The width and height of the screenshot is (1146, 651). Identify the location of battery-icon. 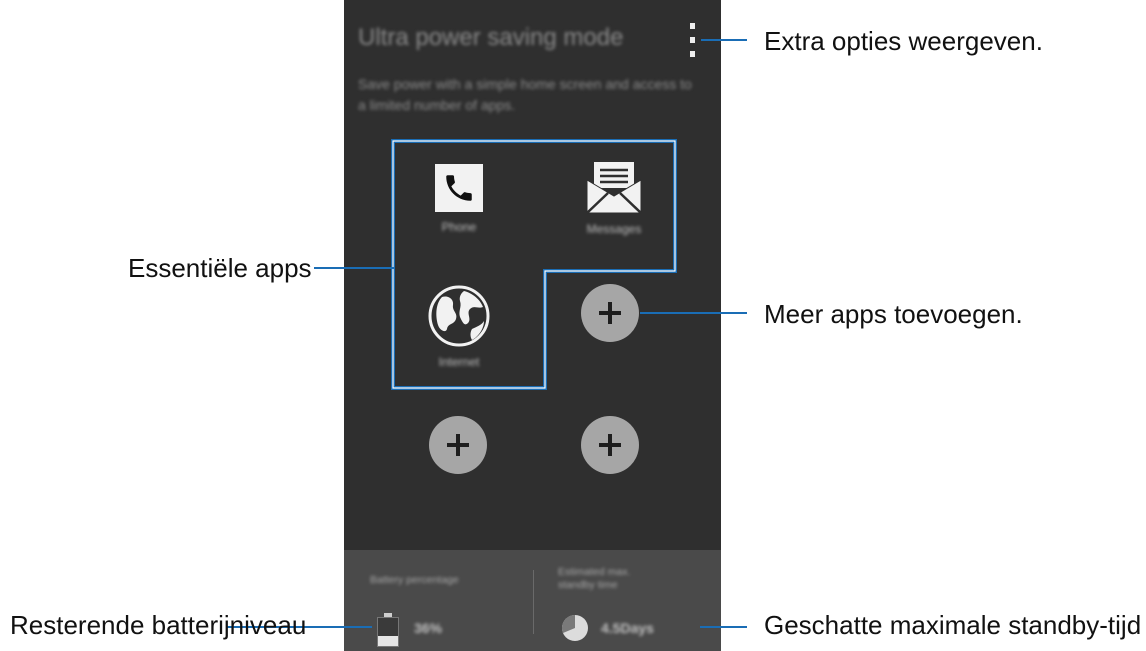
(388, 630).